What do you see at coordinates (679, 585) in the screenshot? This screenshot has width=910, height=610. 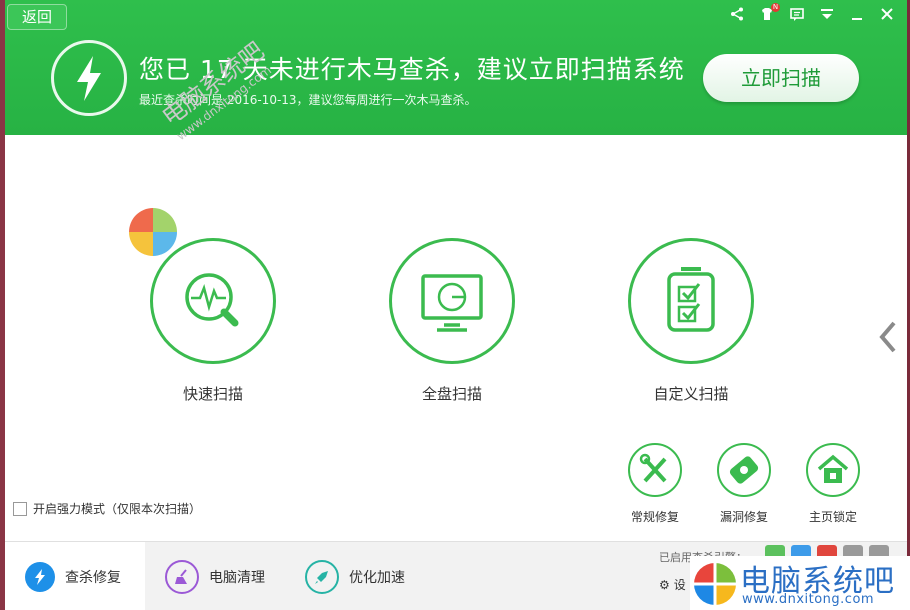 I see `settings-label: 设` at bounding box center [679, 585].